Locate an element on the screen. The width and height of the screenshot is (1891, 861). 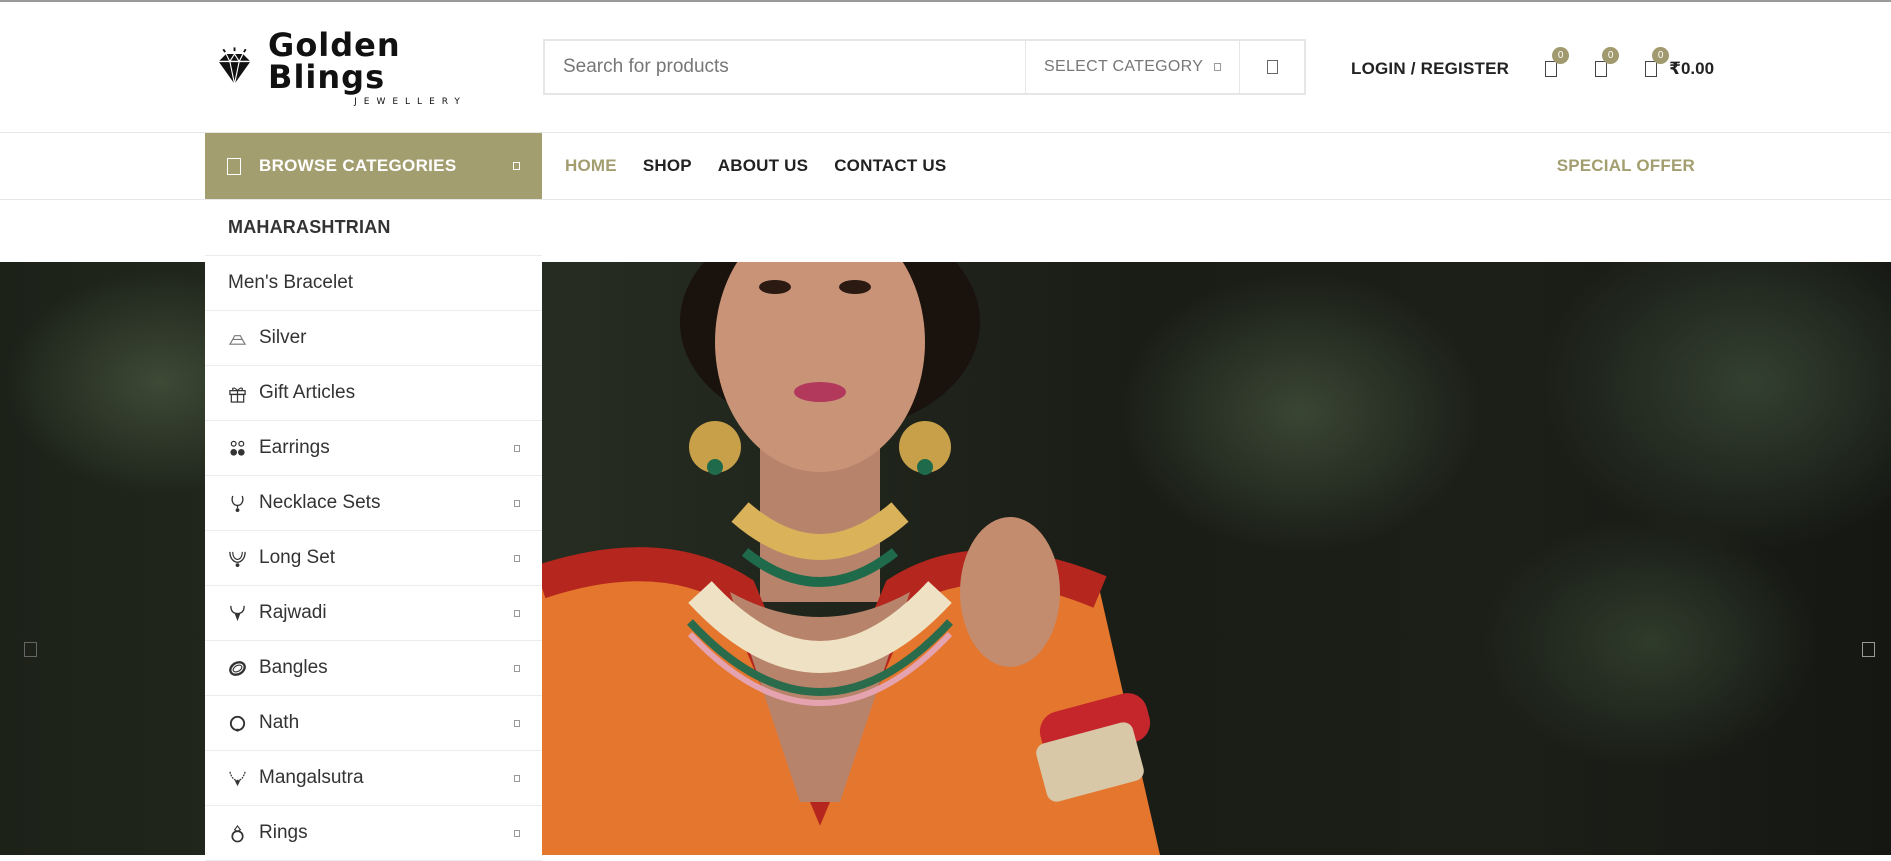
nav-item-contact-us: CONTACT US is located at coordinates (890, 166).